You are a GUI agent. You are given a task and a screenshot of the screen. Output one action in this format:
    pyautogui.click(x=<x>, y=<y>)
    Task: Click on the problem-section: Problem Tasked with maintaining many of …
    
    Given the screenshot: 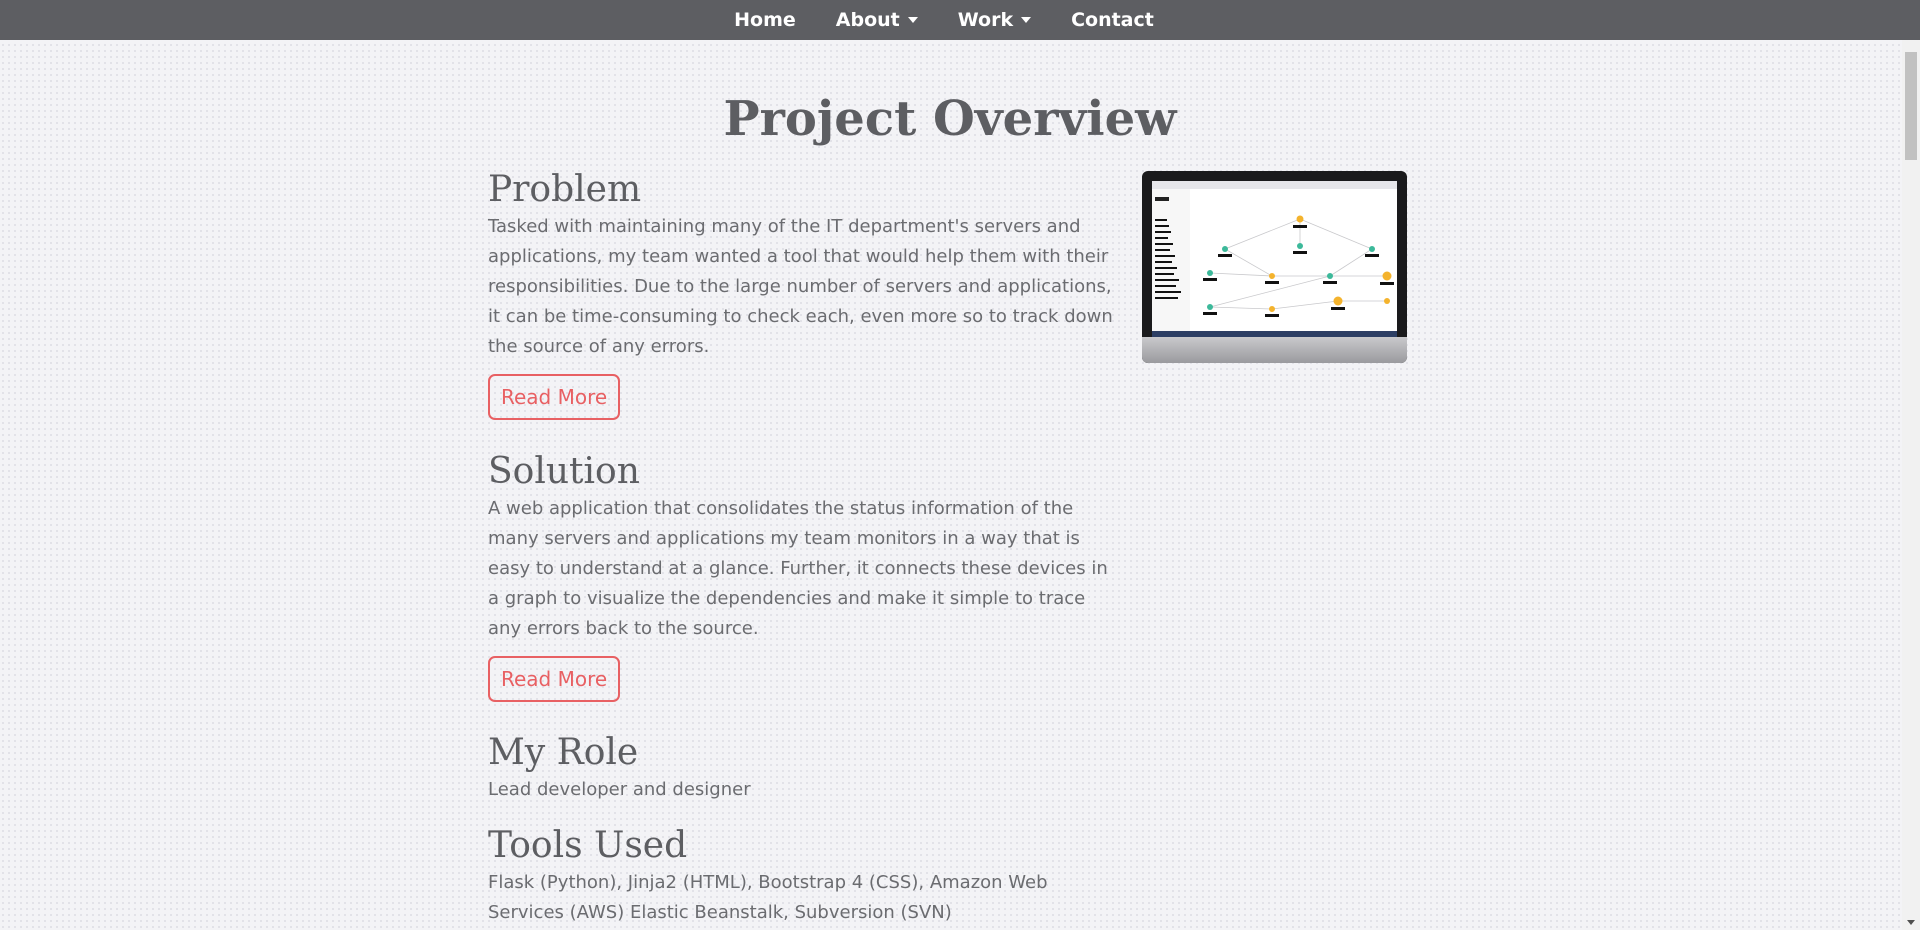 What is the action you would take?
    pyautogui.click(x=804, y=294)
    